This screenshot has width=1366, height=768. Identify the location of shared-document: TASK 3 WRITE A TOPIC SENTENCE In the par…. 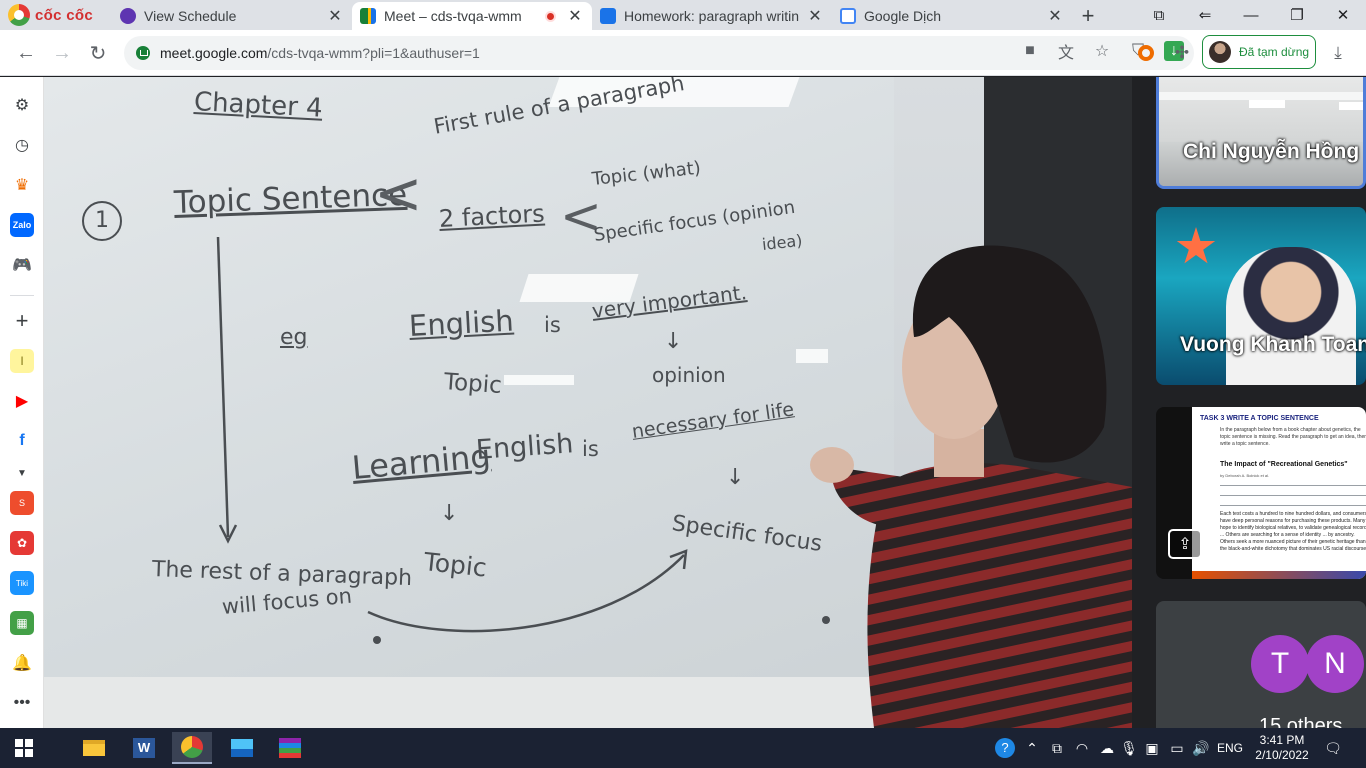
(1279, 493).